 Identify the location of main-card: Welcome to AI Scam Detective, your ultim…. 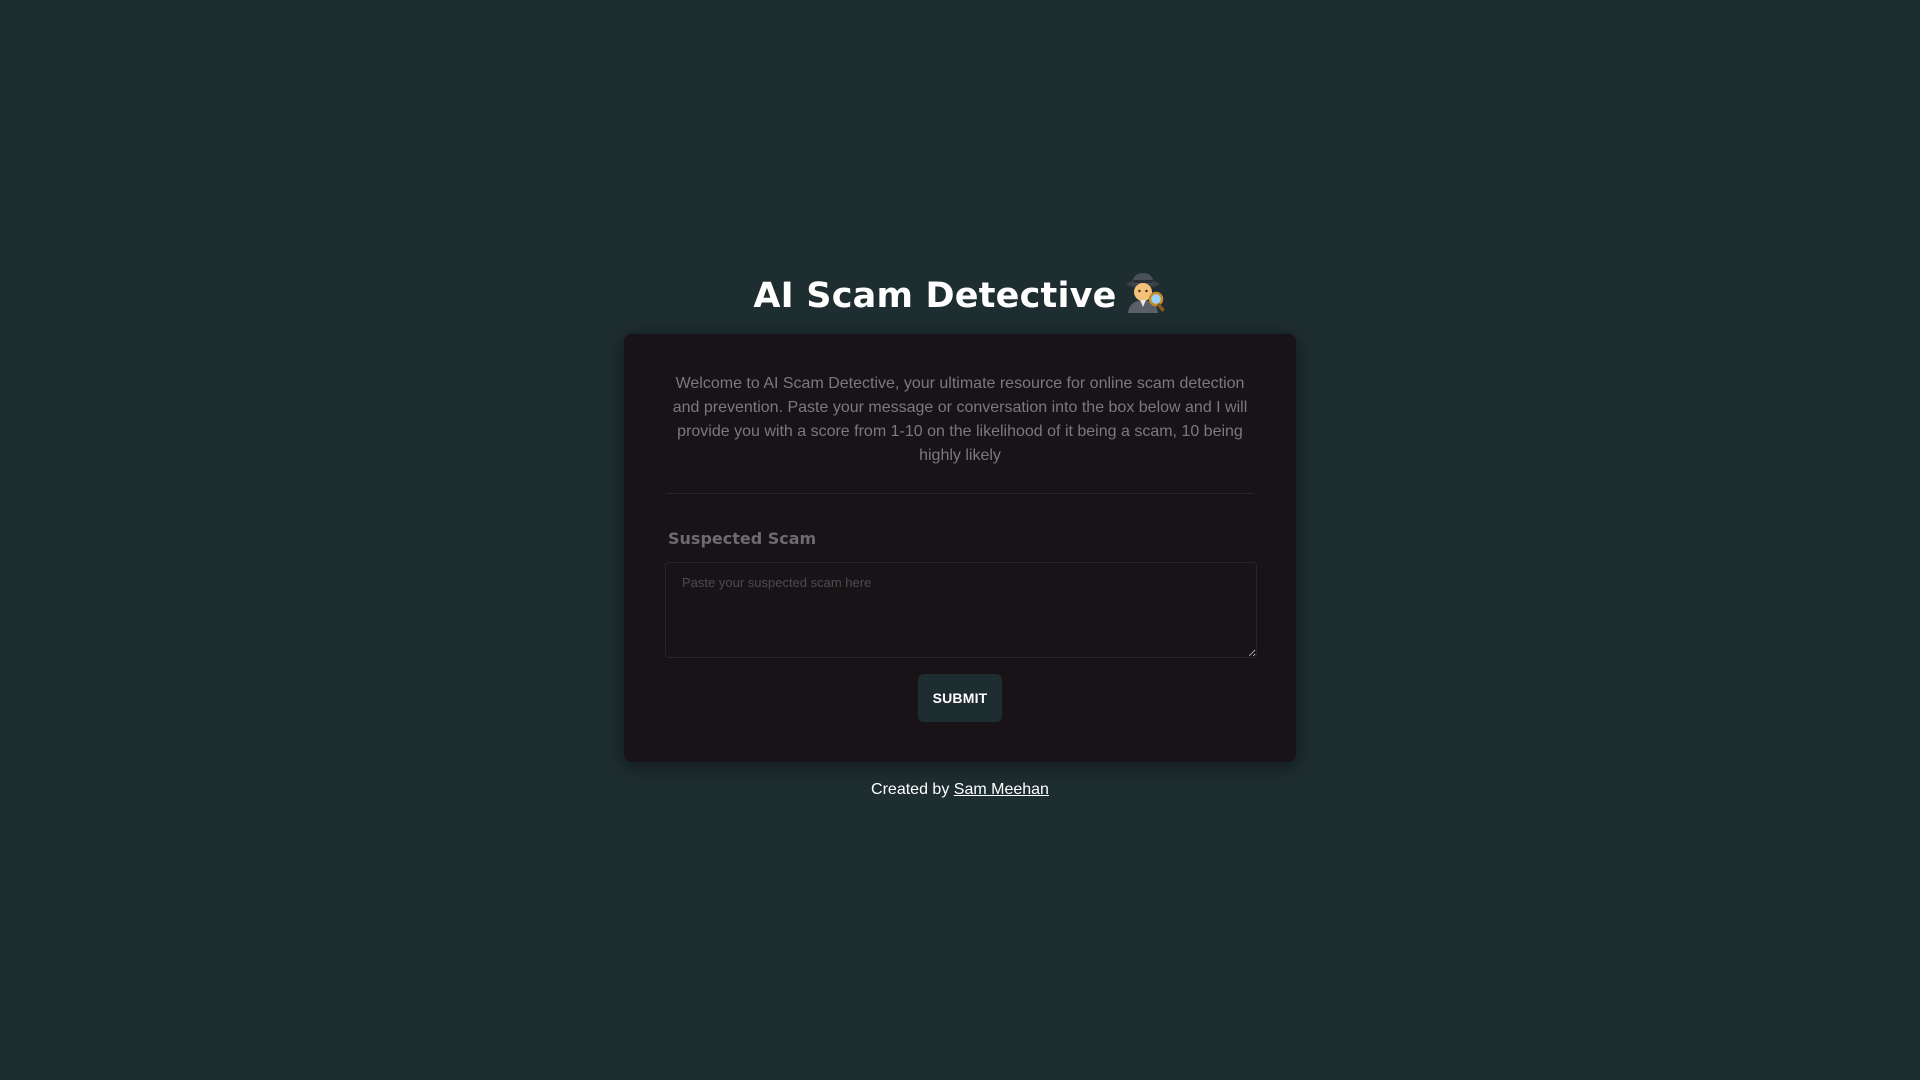
(960, 548).